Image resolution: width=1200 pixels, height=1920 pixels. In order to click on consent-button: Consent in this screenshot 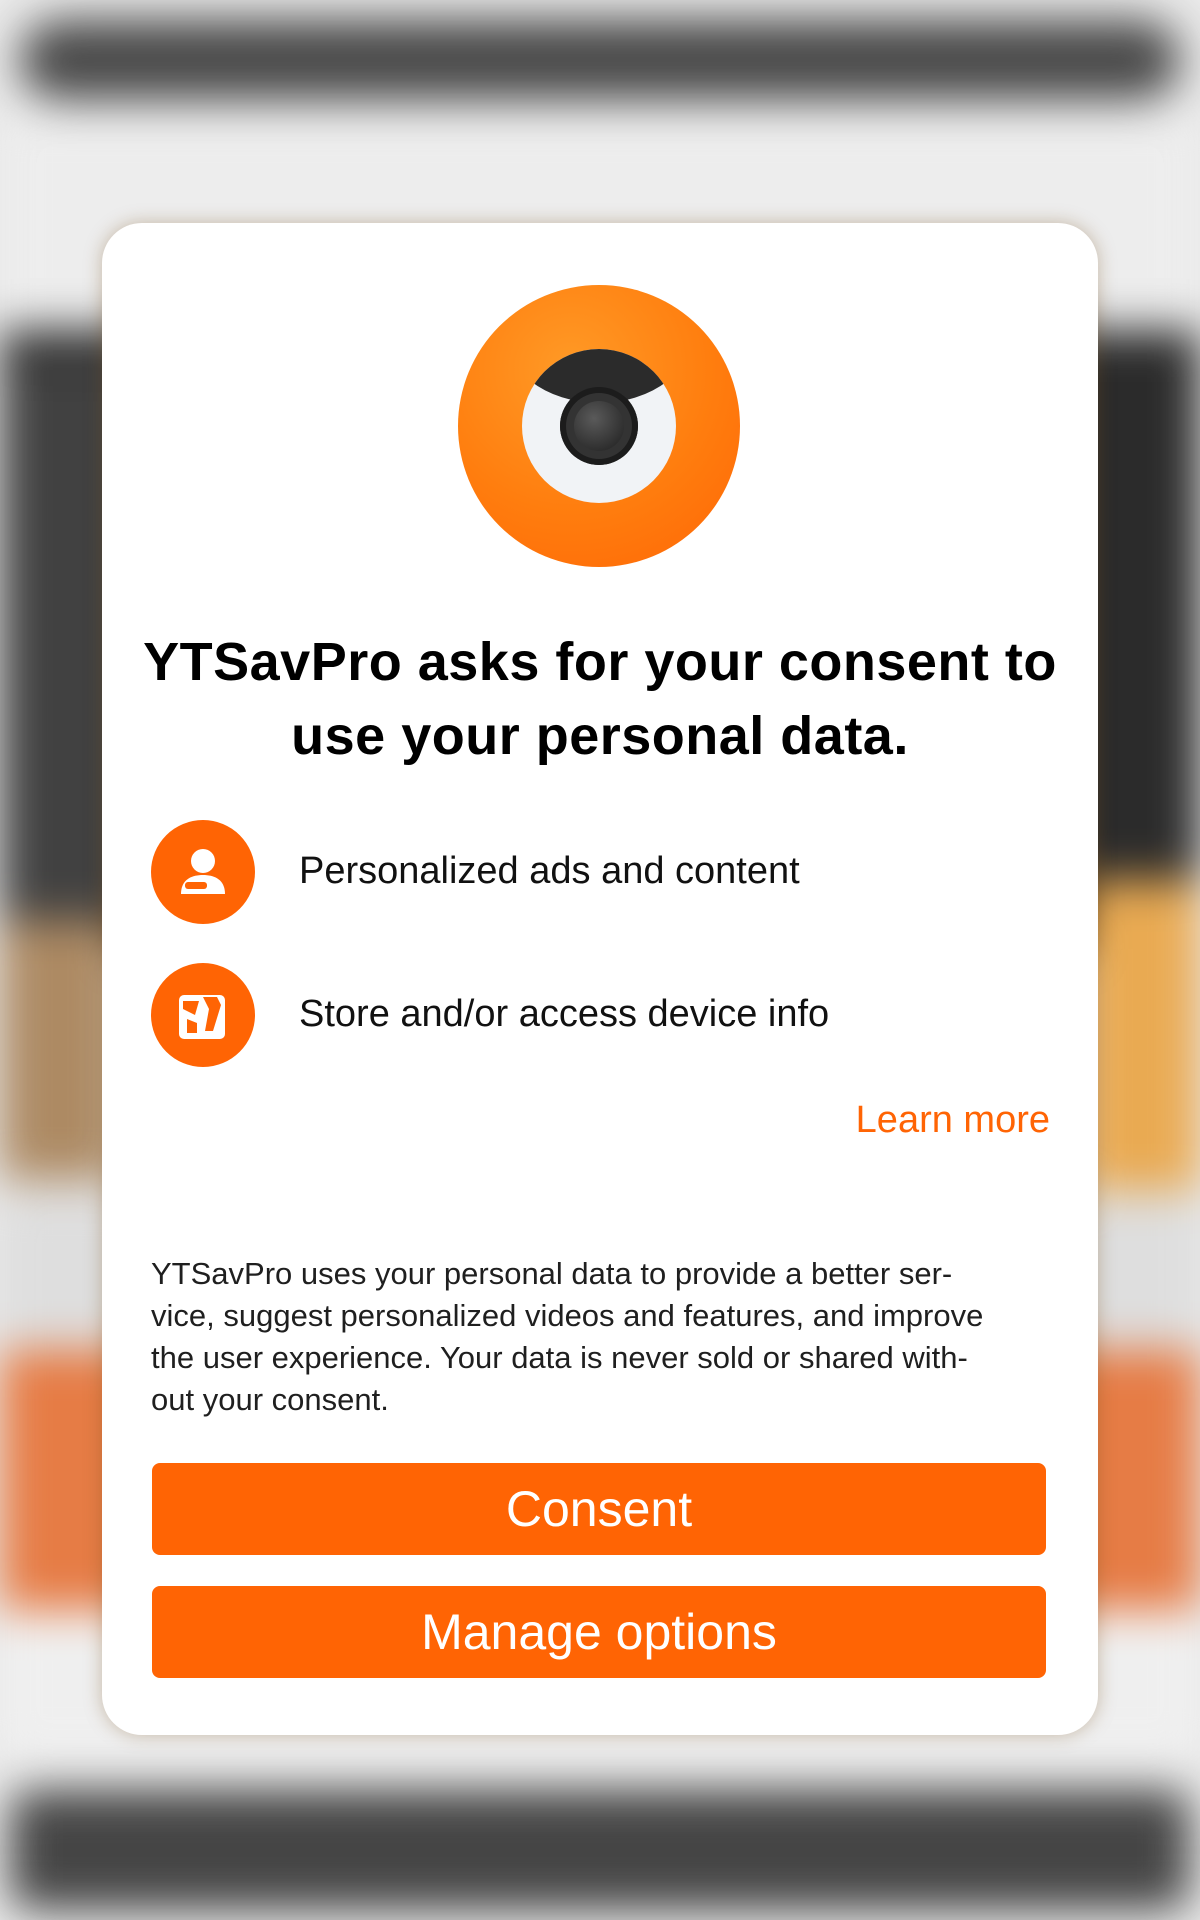, I will do `click(599, 1509)`.